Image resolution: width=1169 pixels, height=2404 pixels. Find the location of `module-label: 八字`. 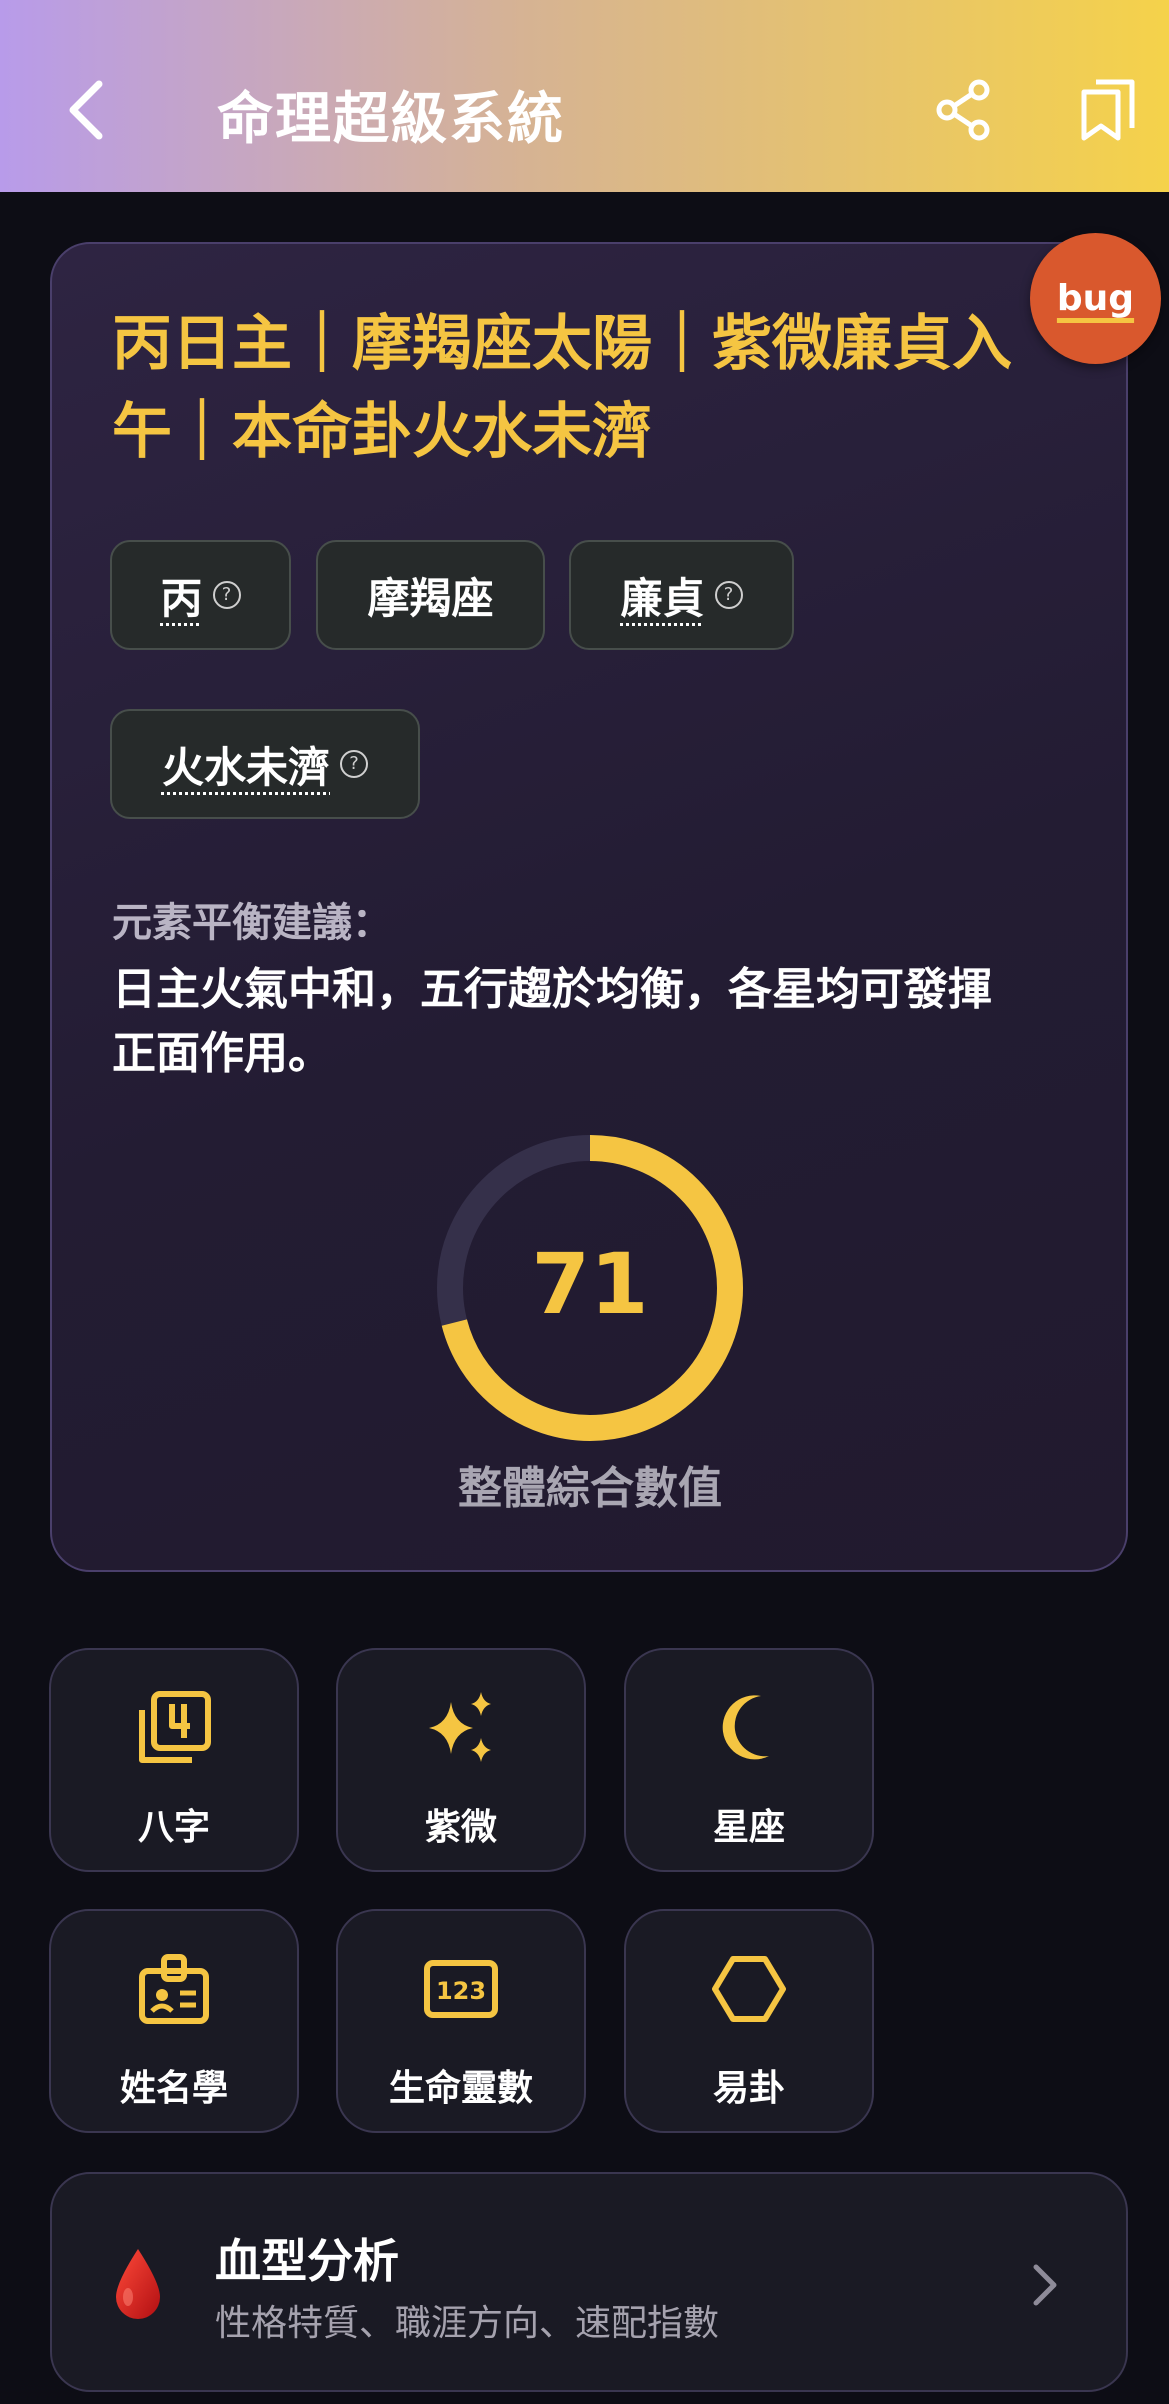

module-label: 八字 is located at coordinates (173, 1827).